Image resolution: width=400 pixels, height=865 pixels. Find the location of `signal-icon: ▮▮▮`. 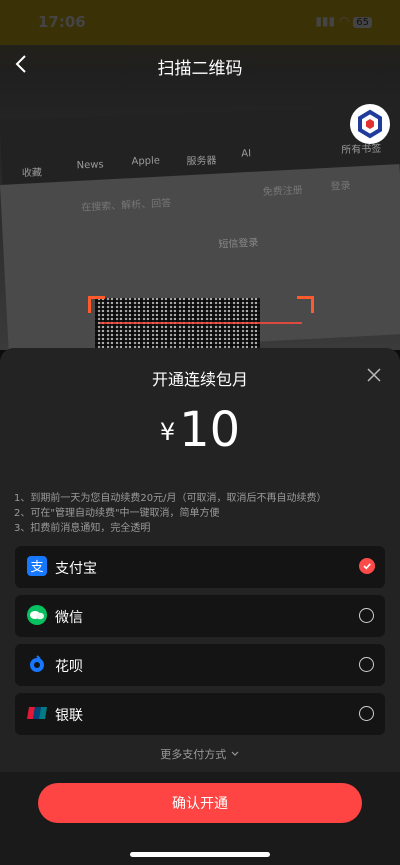

signal-icon: ▮▮▮ is located at coordinates (325, 21).